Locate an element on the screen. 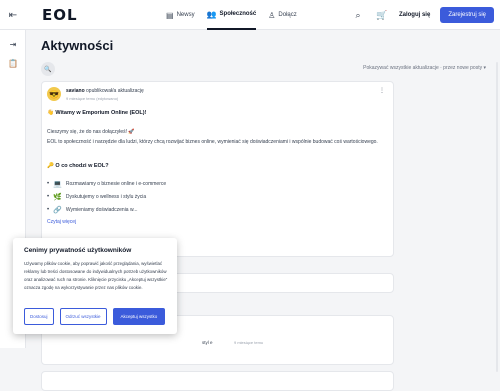 The width and height of the screenshot is (500, 391). logo: EOL is located at coordinates (60, 15).